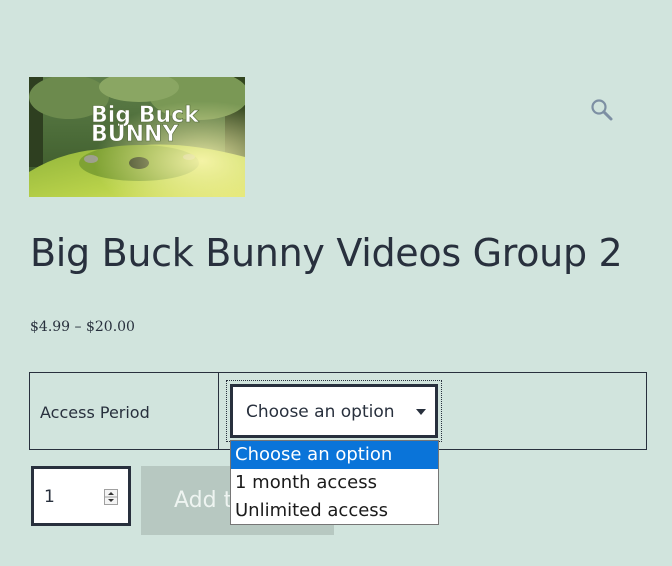  I want to click on quantity-value: 1, so click(49, 497).